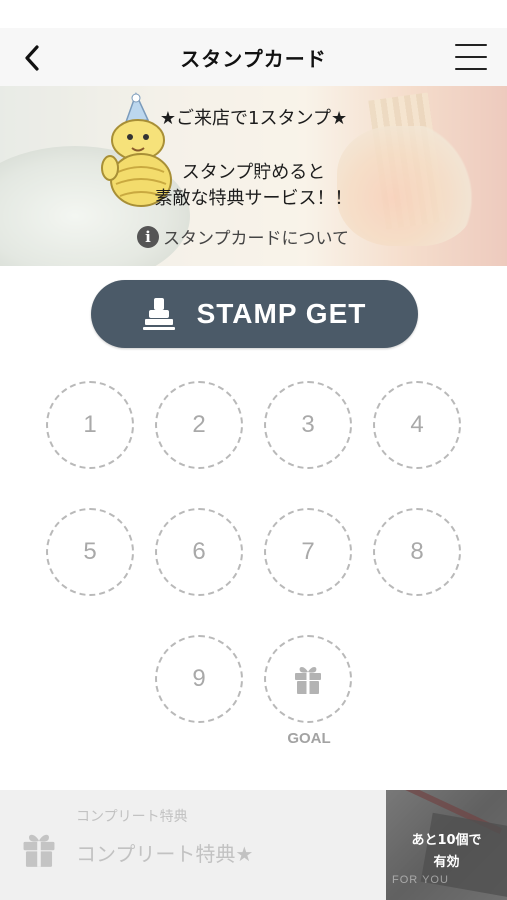 The height and width of the screenshot is (900, 507). I want to click on reward-image-text: FOR YOU, so click(420, 880).